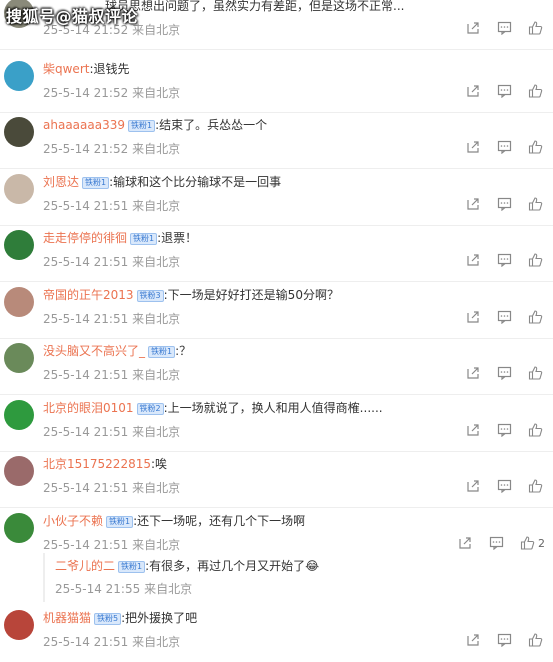  I want to click on comment-line: 柴qwert:退钱先, so click(294, 69).